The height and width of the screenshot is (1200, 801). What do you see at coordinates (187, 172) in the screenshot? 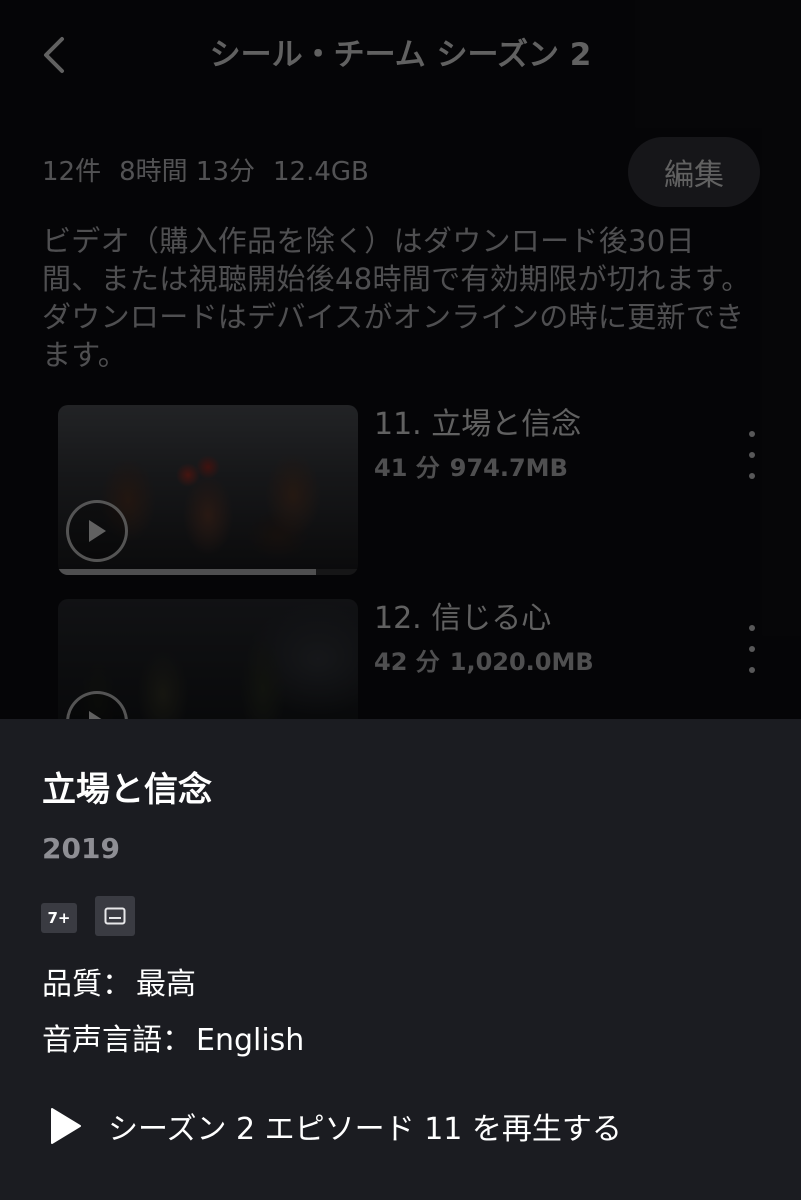
I see `total-duration: 8時間 13分` at bounding box center [187, 172].